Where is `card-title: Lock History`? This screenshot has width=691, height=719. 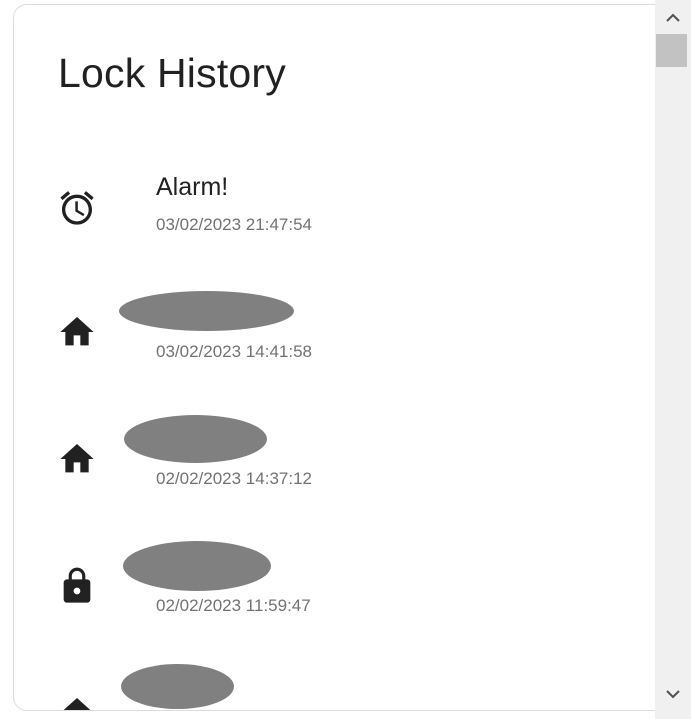 card-title: Lock History is located at coordinates (172, 73).